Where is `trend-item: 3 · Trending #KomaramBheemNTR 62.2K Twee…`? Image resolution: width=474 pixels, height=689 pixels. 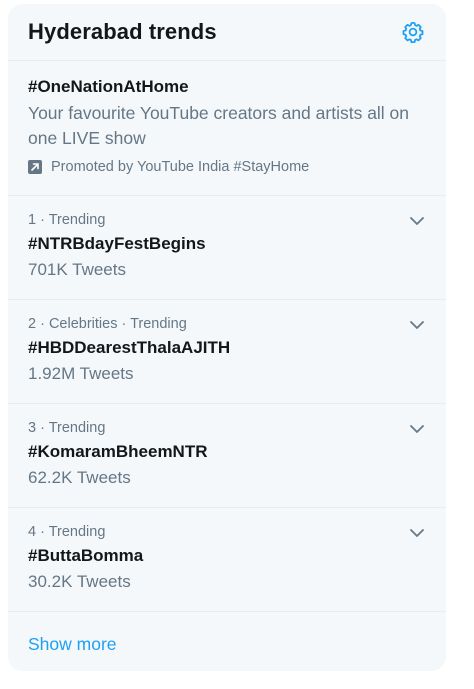
trend-item: 3 · Trending #KomaramBheemNTR 62.2K Twee… is located at coordinates (227, 456).